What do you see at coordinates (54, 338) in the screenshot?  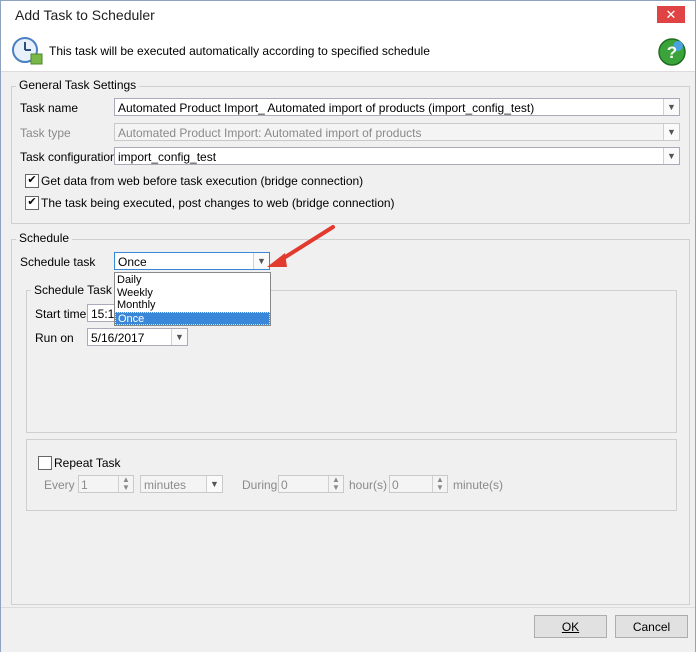 I see `run-on-label: Run on` at bounding box center [54, 338].